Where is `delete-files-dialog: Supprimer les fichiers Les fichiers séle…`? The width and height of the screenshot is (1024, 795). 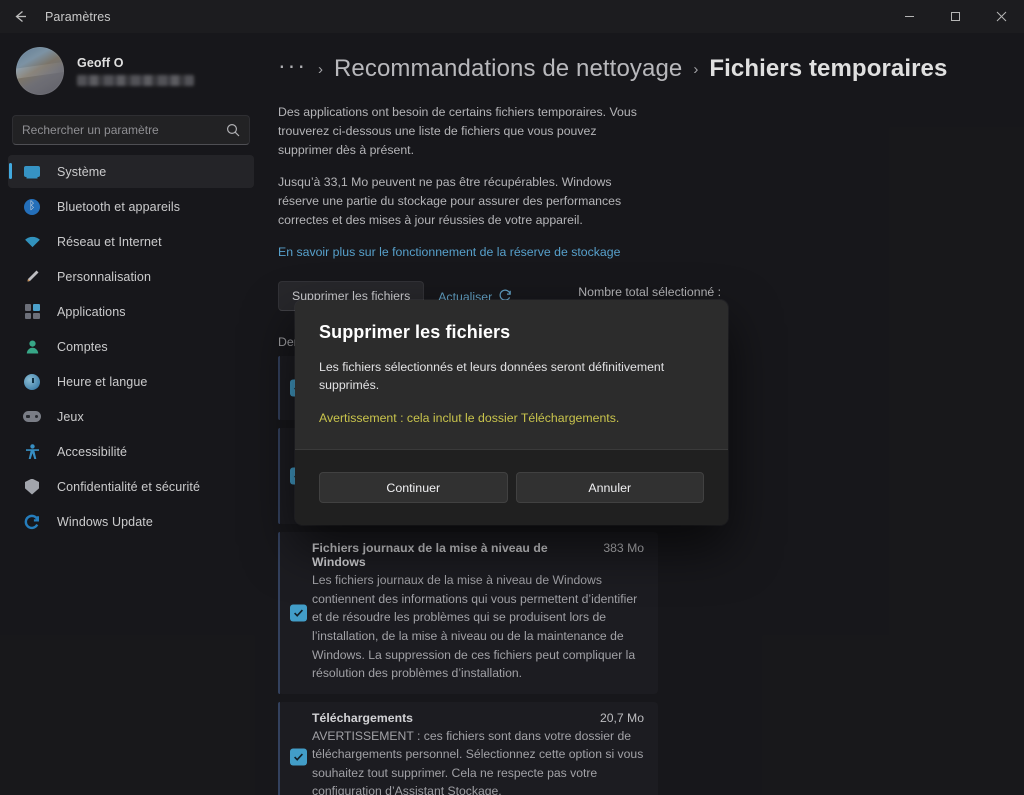 delete-files-dialog: Supprimer les fichiers Les fichiers séle… is located at coordinates (511, 413).